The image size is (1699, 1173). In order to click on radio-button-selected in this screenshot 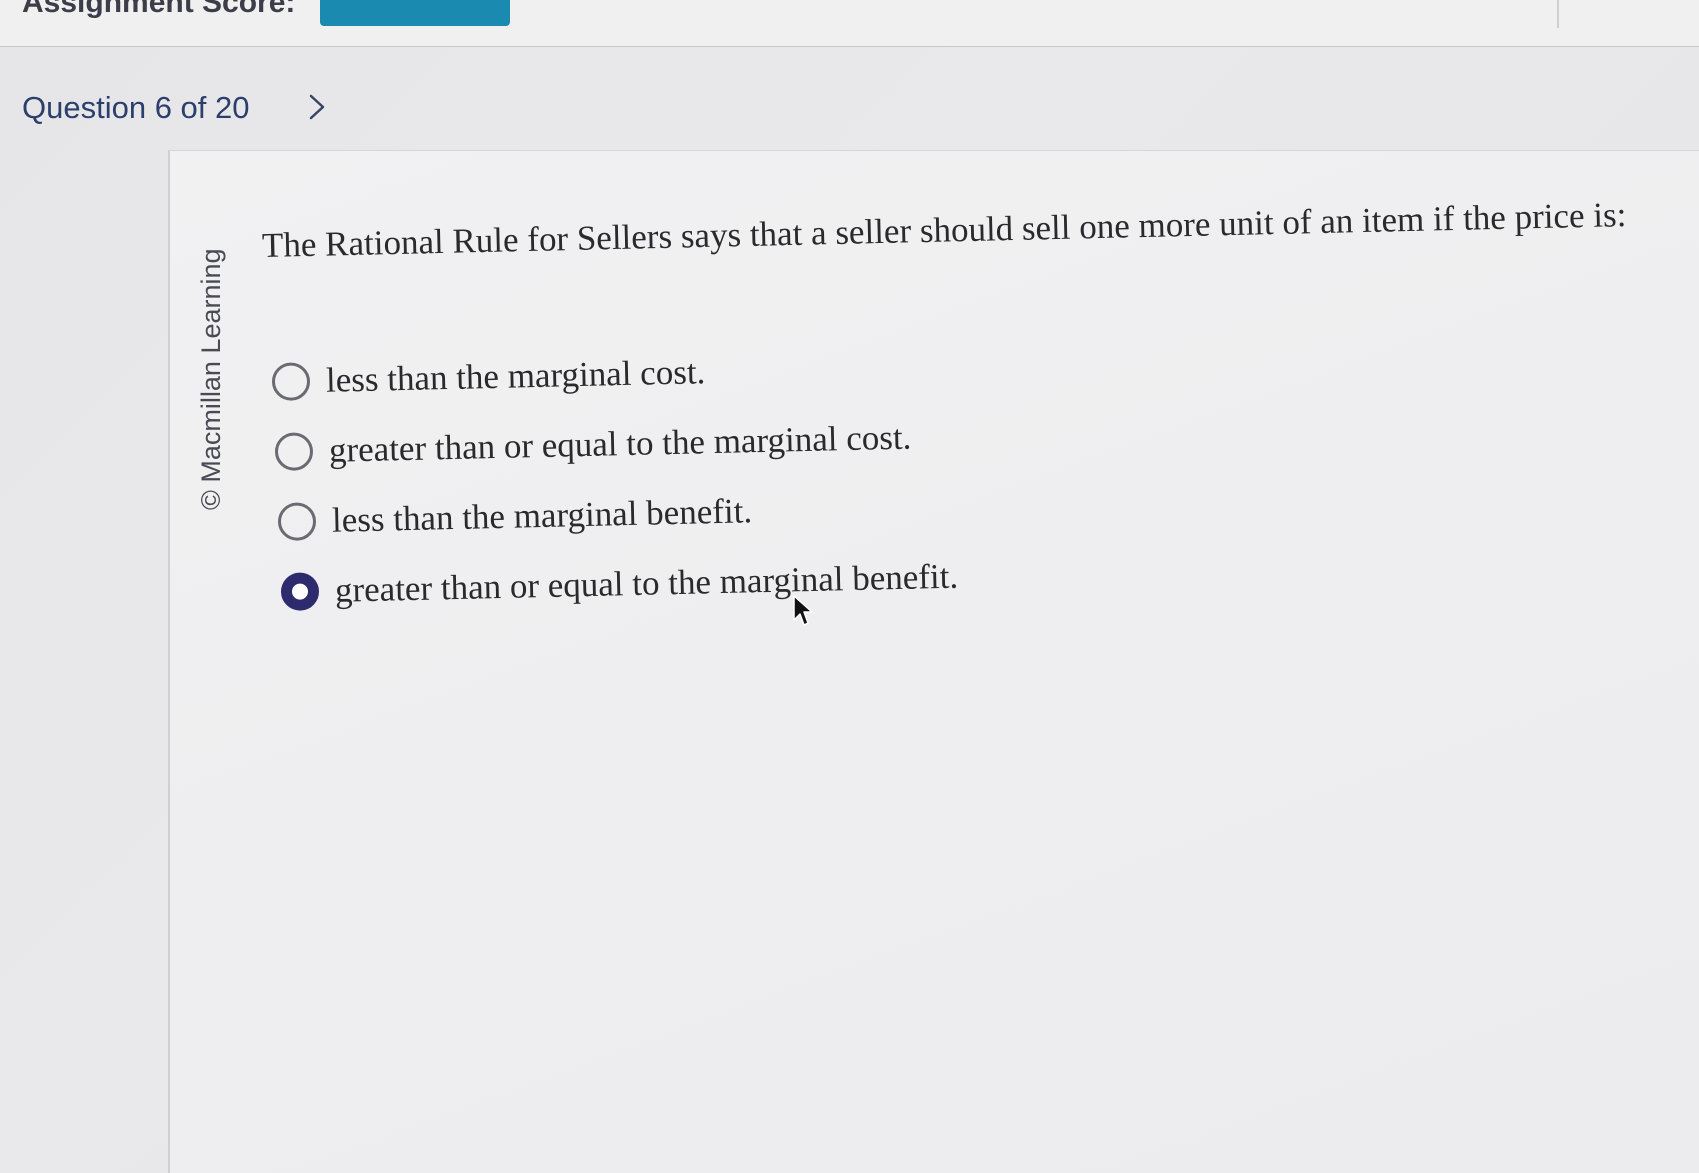, I will do `click(300, 591)`.